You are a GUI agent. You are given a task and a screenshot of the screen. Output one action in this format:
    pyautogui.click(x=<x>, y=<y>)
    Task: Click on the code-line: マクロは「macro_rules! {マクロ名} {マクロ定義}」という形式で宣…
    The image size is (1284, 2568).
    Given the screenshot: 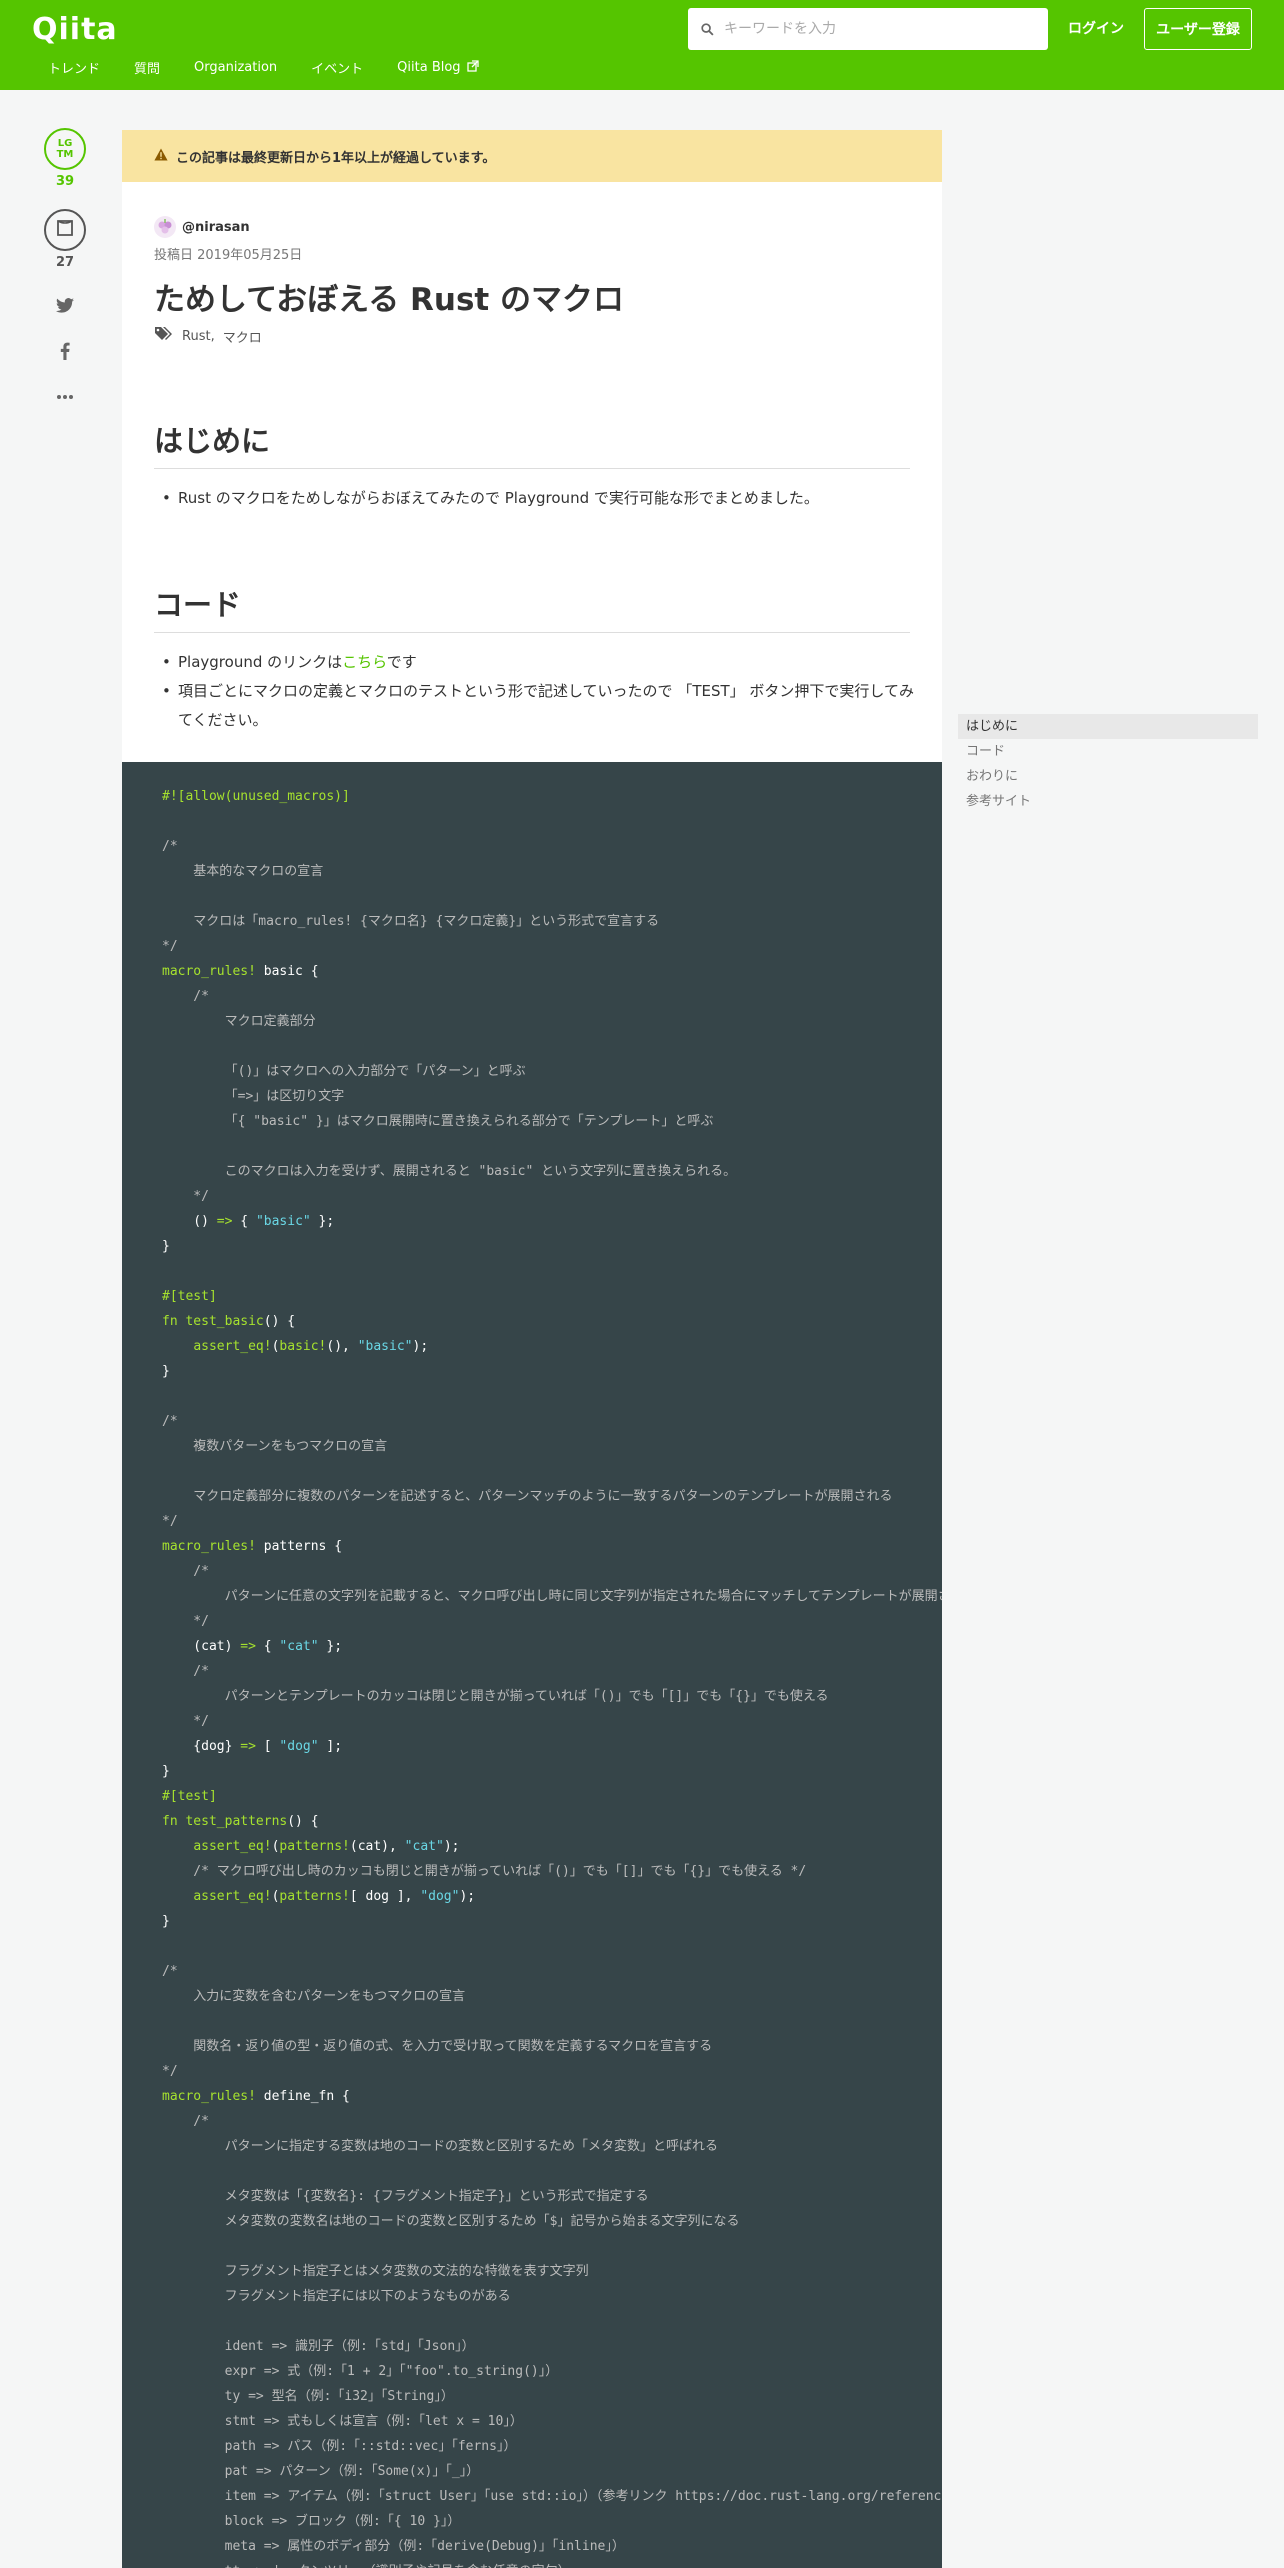 What is the action you would take?
    pyautogui.click(x=411, y=921)
    